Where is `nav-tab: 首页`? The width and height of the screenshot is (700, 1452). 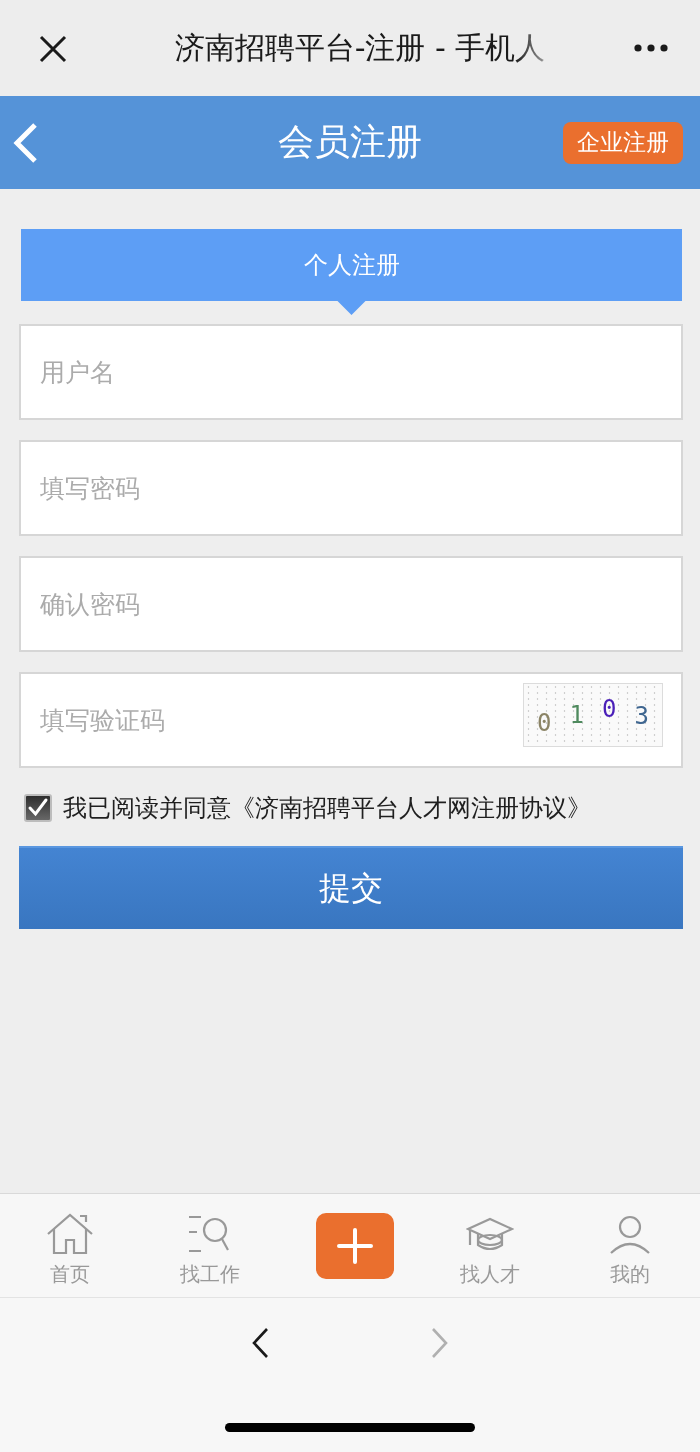 nav-tab: 首页 is located at coordinates (70, 1245).